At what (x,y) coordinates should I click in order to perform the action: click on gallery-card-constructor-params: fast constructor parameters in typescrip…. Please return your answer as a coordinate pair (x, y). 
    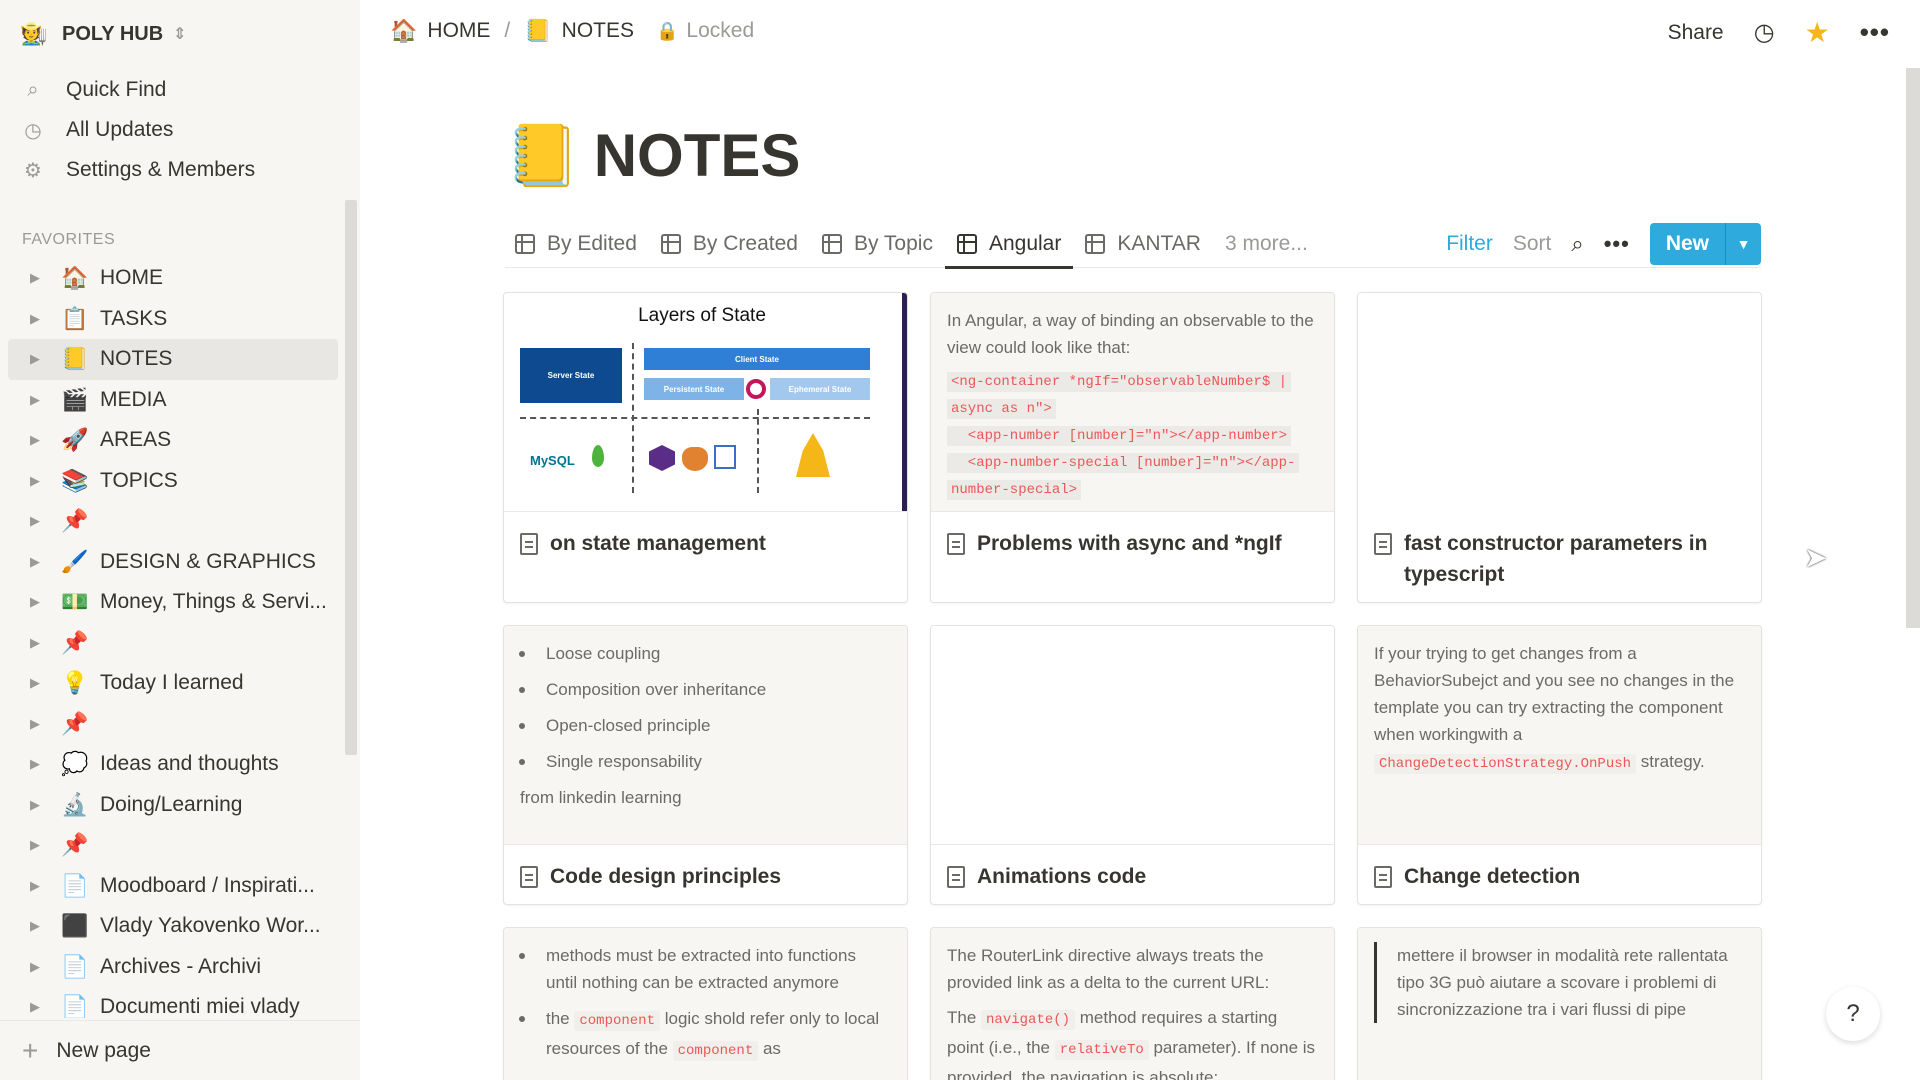
    Looking at the image, I should click on (1559, 447).